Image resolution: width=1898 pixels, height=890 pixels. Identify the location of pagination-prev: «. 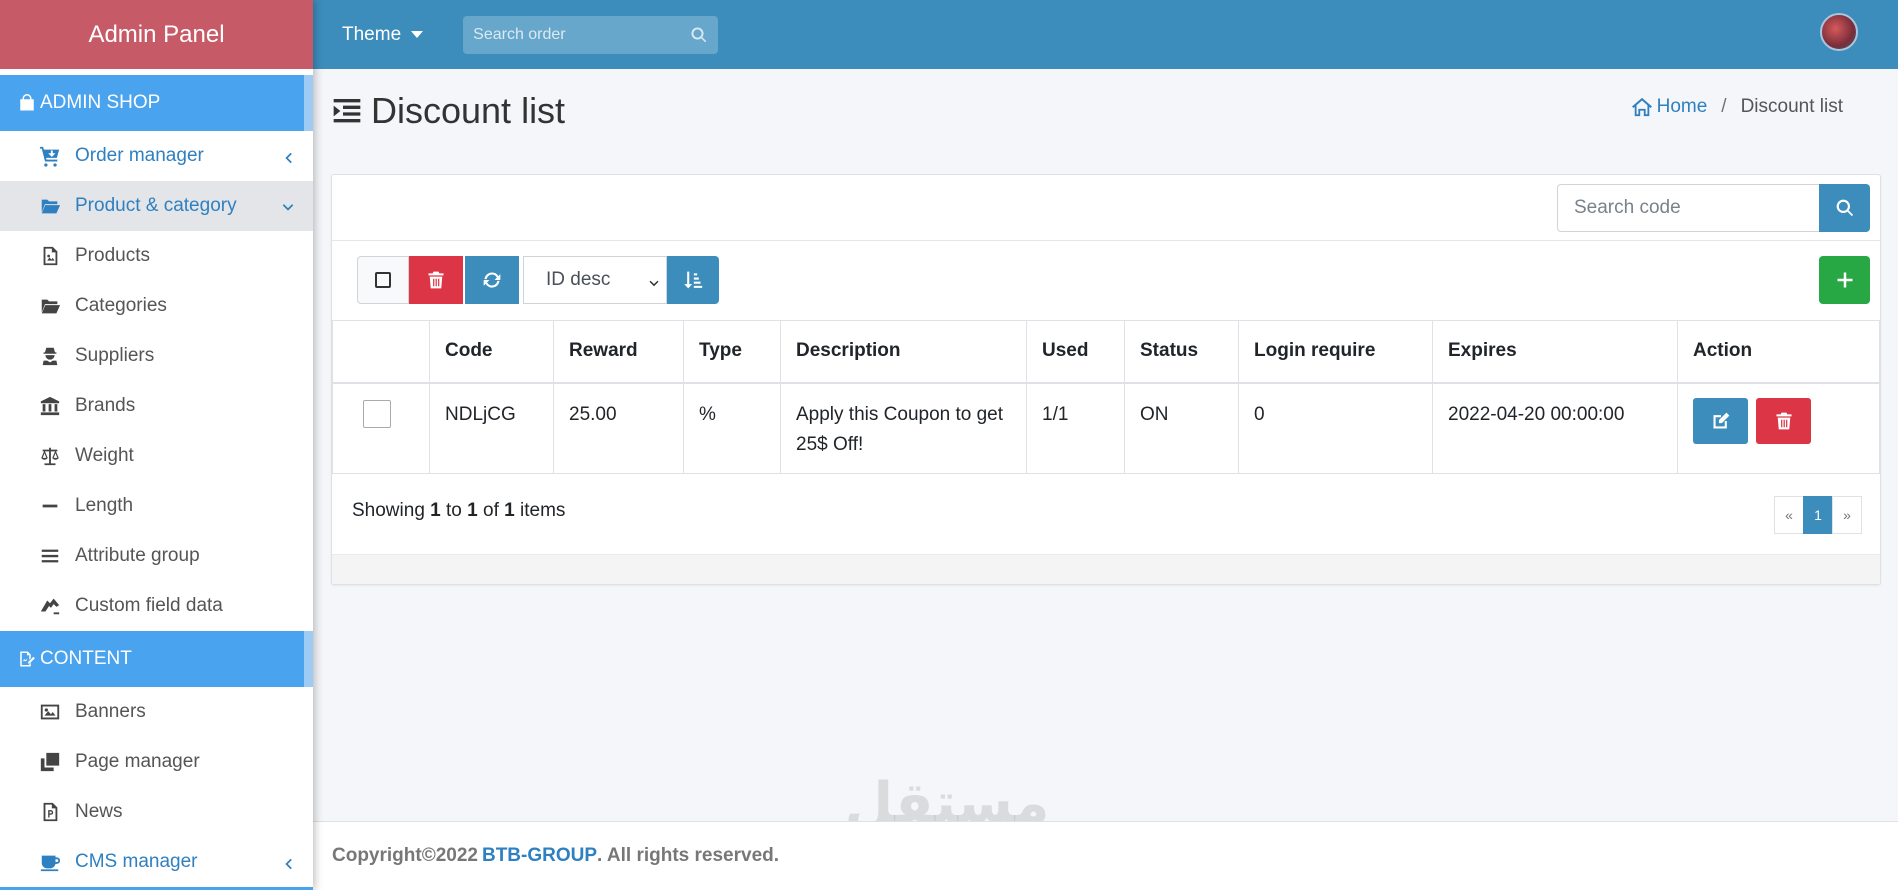
(1789, 515).